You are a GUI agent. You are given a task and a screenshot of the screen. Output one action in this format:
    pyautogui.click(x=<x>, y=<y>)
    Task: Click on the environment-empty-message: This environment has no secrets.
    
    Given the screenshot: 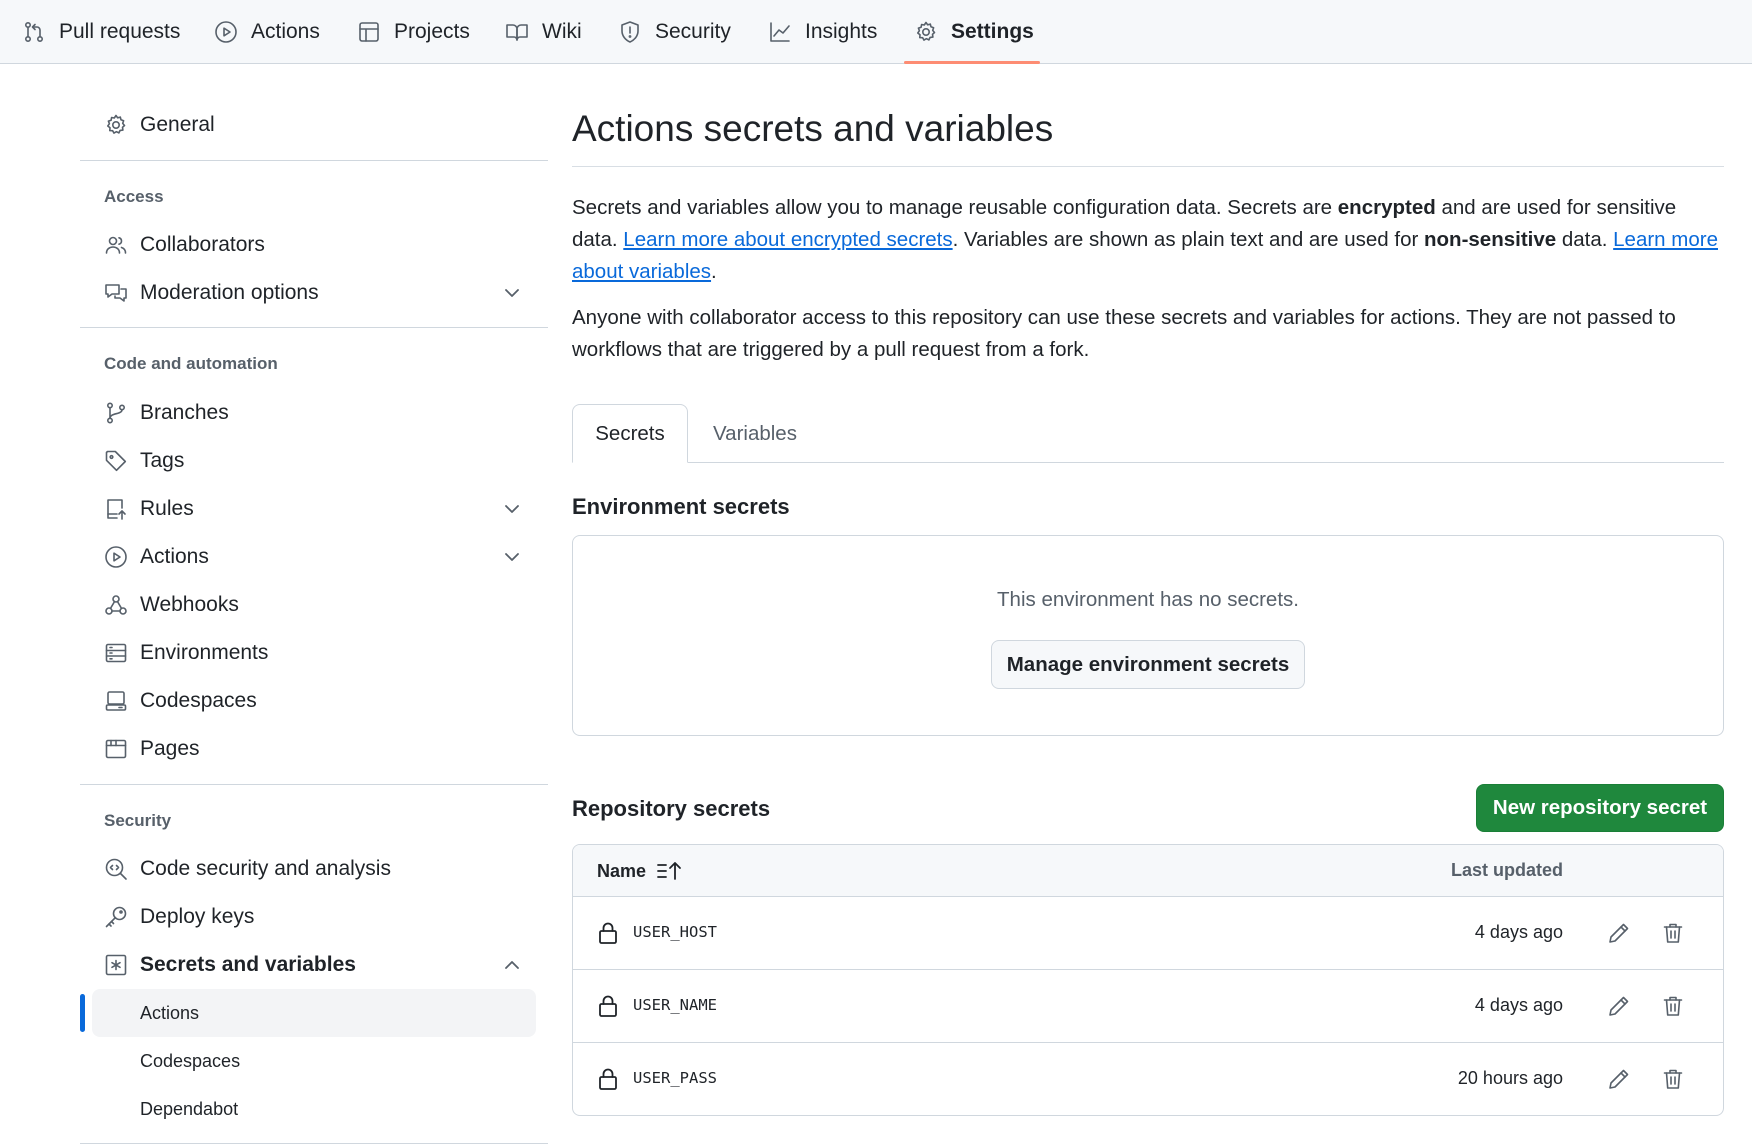 What is the action you would take?
    pyautogui.click(x=1148, y=599)
    